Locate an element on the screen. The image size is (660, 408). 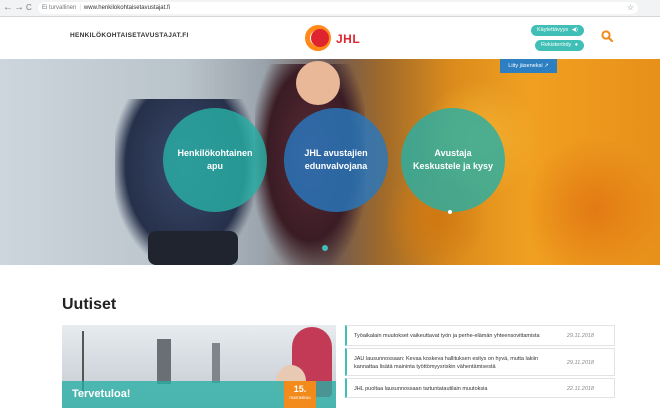
search-icon is located at coordinates (607, 36).